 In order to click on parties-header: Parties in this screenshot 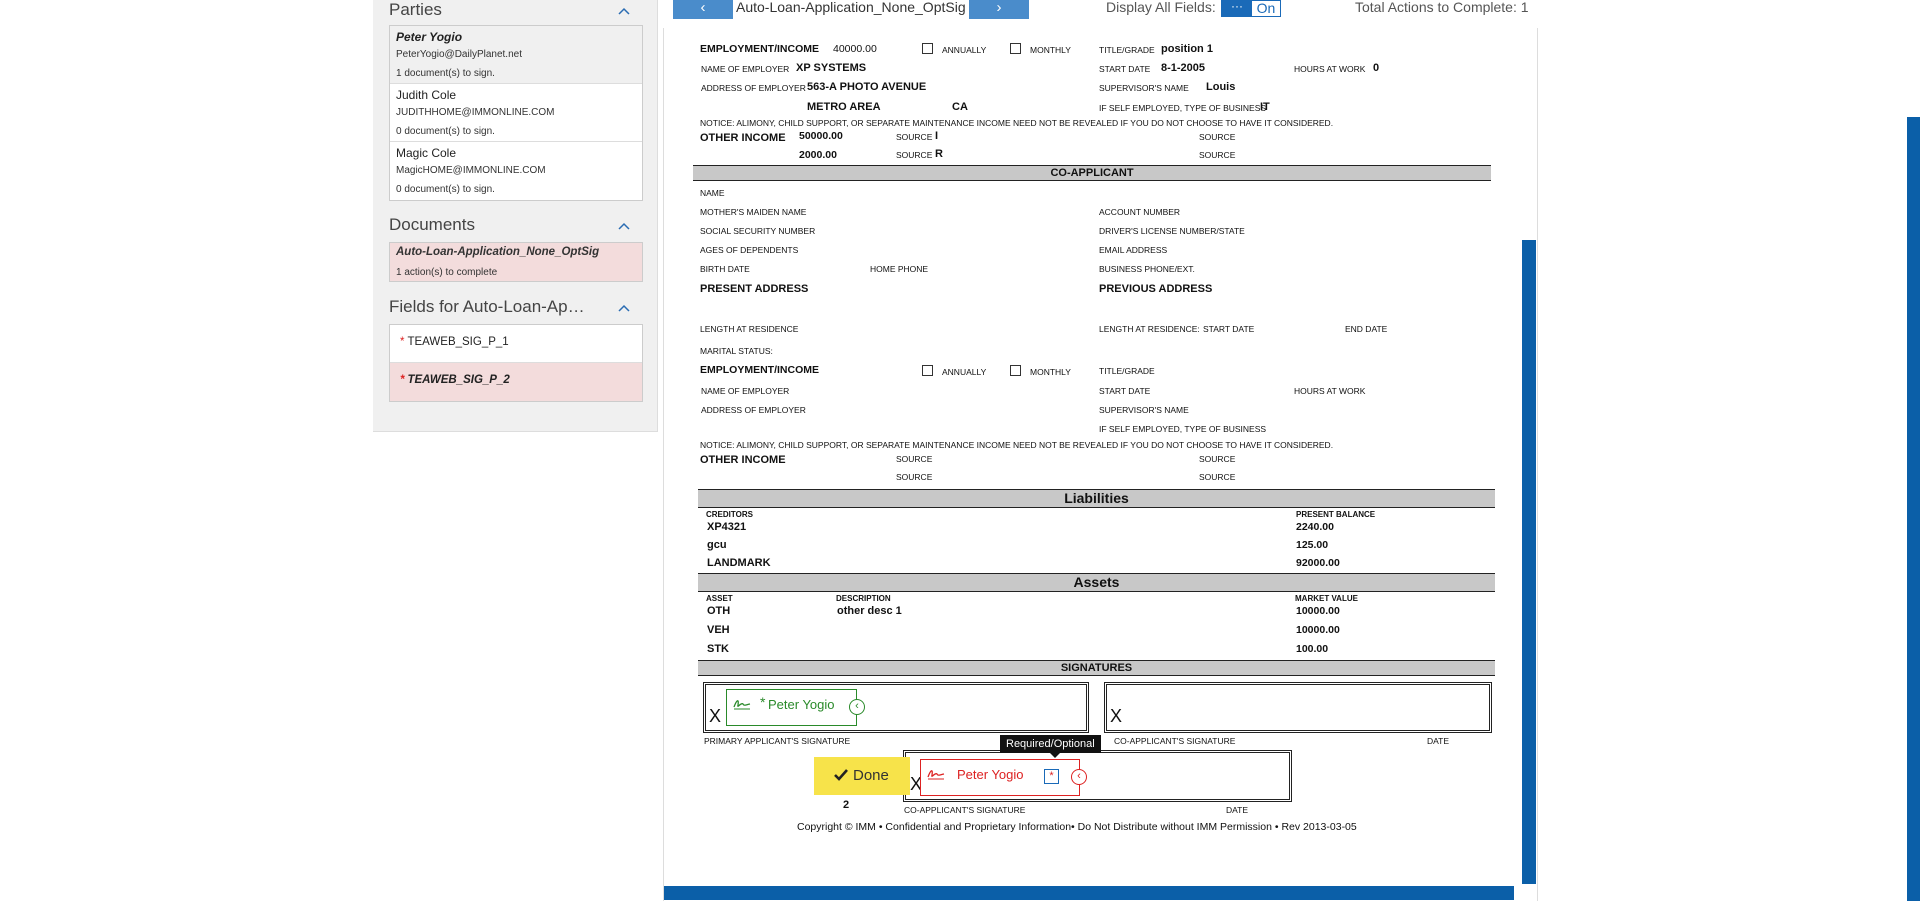, I will do `click(516, 11)`.